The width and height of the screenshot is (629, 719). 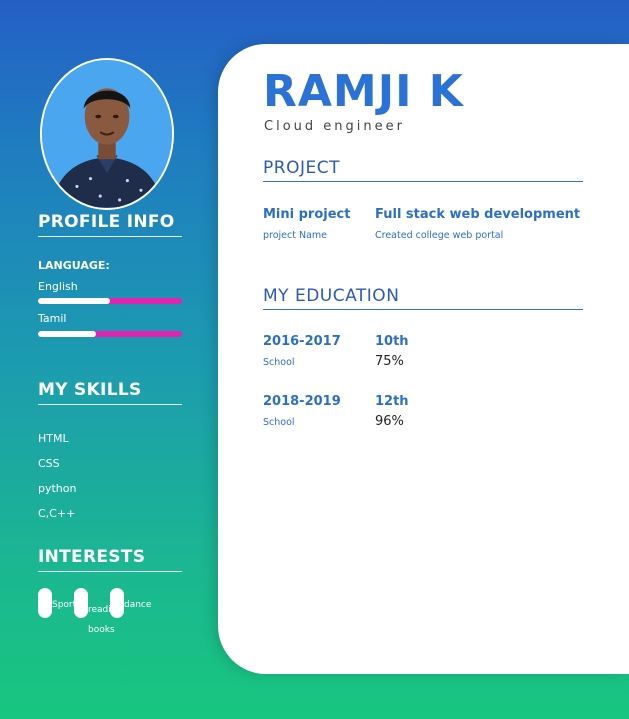 What do you see at coordinates (334, 126) in the screenshot?
I see `person-role: Cloud engineer` at bounding box center [334, 126].